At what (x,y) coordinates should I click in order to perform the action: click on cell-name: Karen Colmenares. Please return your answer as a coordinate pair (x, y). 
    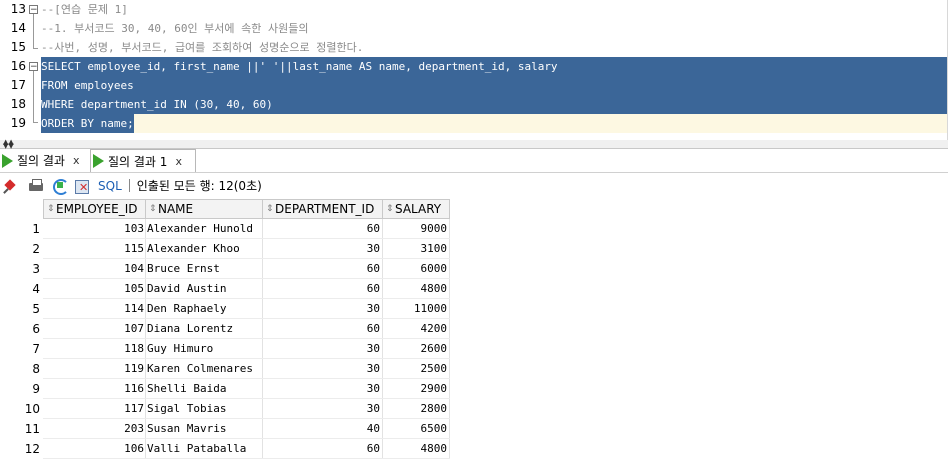
    Looking at the image, I should click on (204, 369).